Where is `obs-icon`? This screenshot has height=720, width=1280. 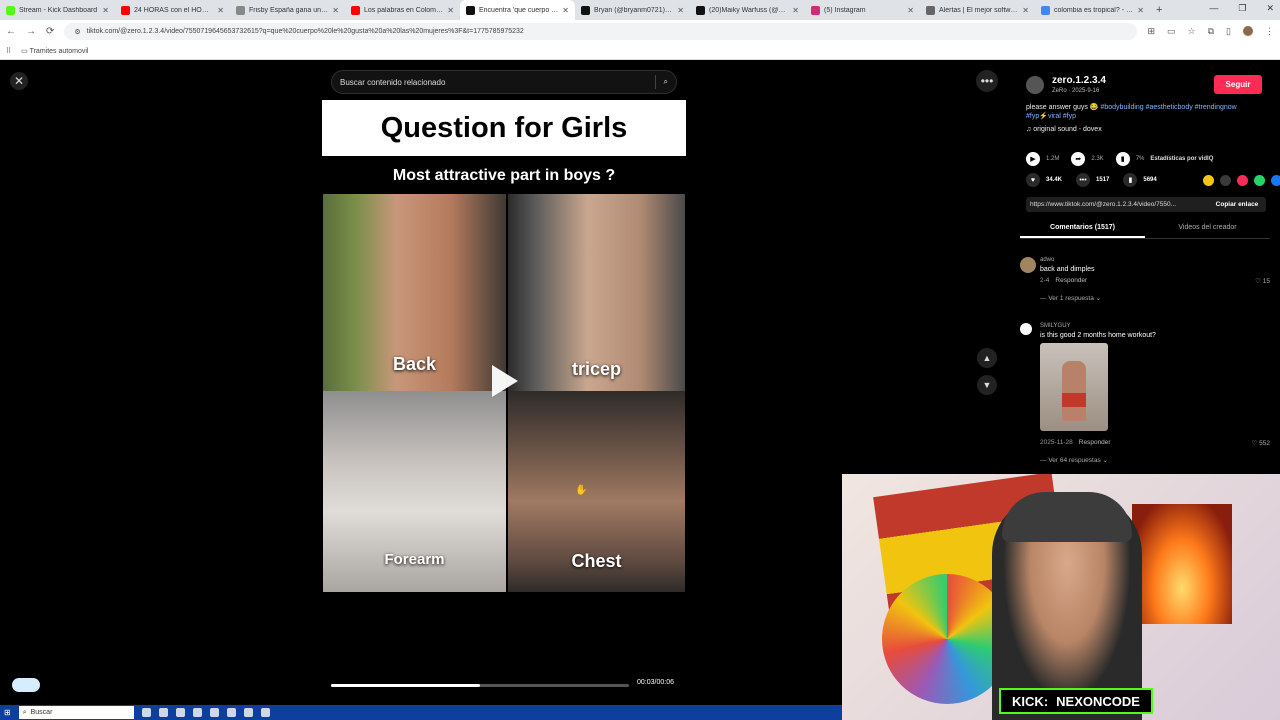 obs-icon is located at coordinates (248, 712).